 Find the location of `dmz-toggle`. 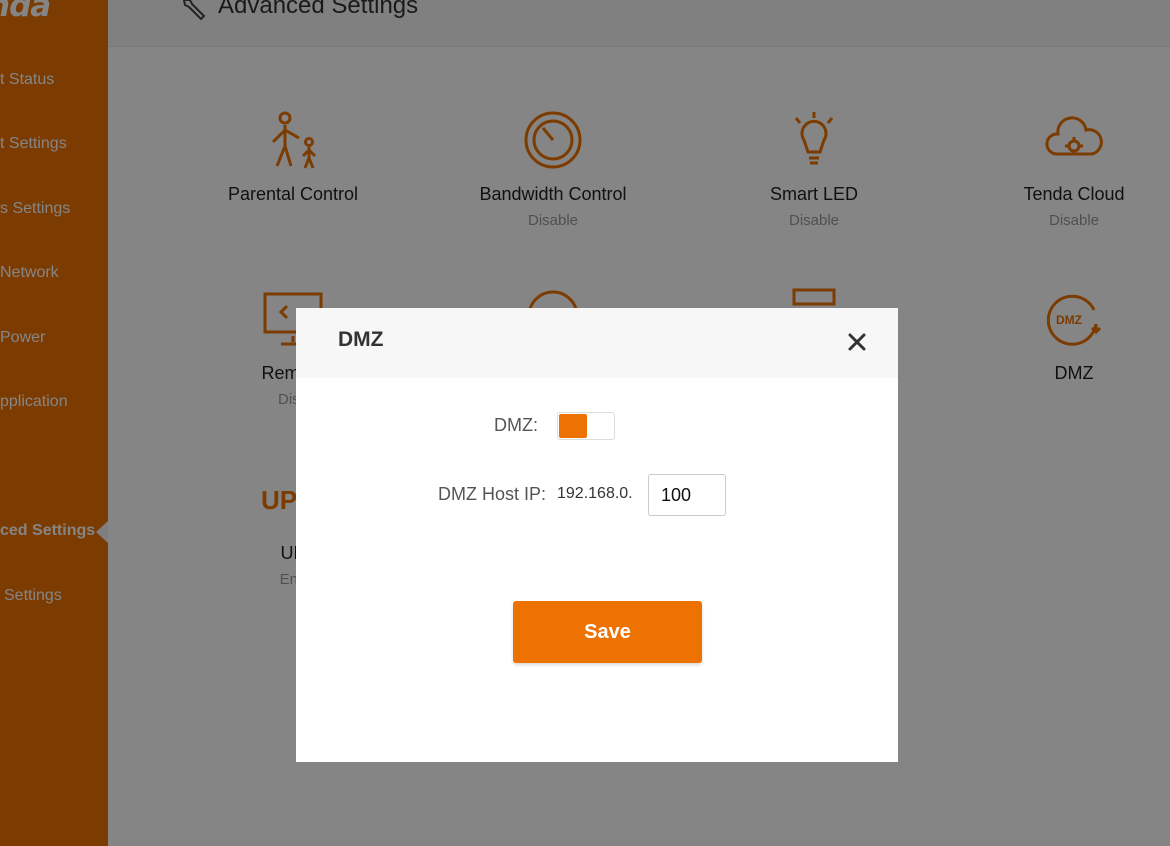

dmz-toggle is located at coordinates (586, 426).